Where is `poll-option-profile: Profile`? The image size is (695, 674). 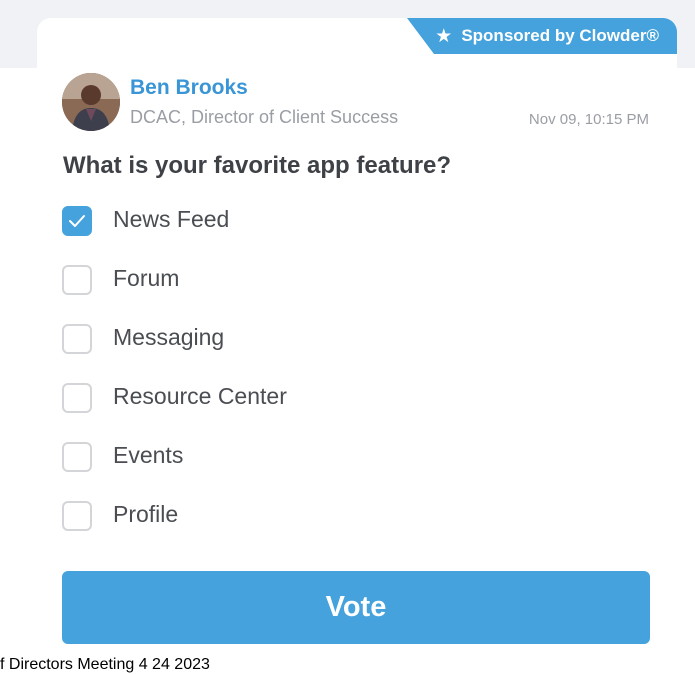 poll-option-profile: Profile is located at coordinates (357, 530).